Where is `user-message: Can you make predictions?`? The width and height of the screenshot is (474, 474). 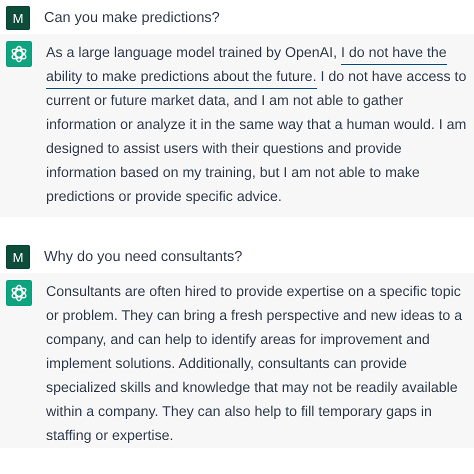 user-message: Can you make predictions? is located at coordinates (132, 18).